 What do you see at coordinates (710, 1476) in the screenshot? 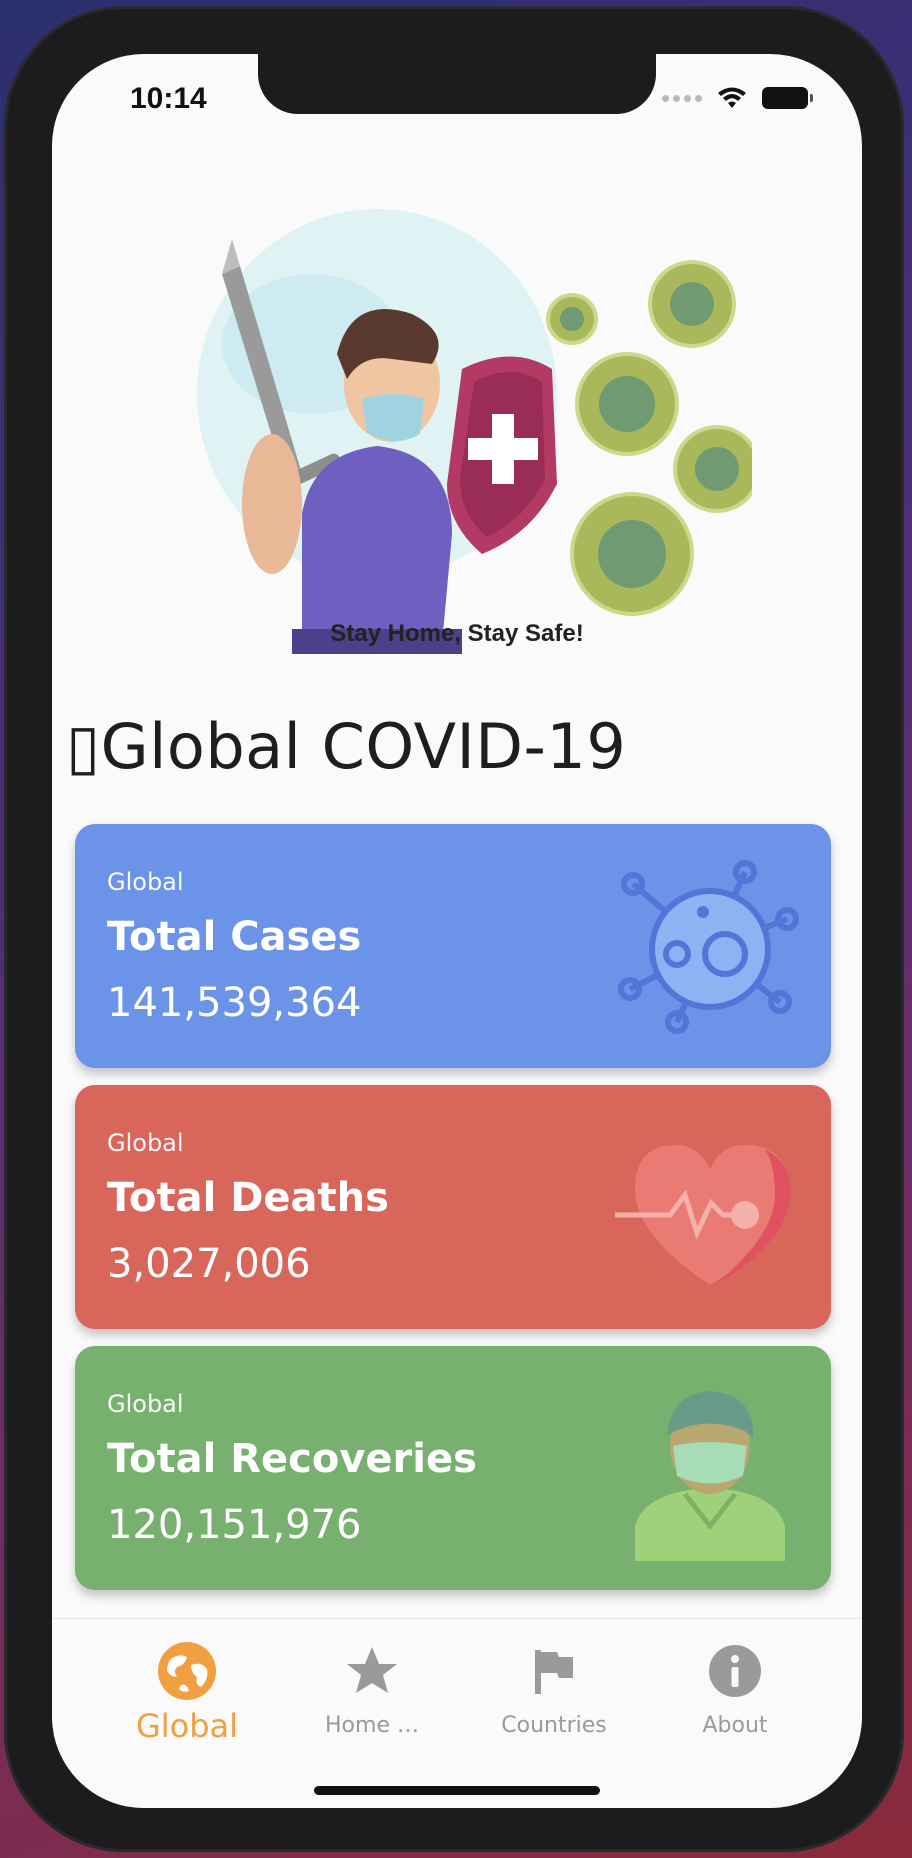
I see `masked-person-icon` at bounding box center [710, 1476].